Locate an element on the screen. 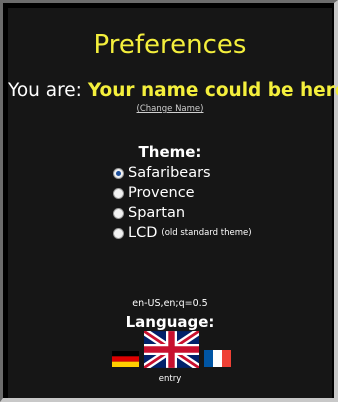 The image size is (338, 402). theme-option-label: Provence is located at coordinates (161, 193).